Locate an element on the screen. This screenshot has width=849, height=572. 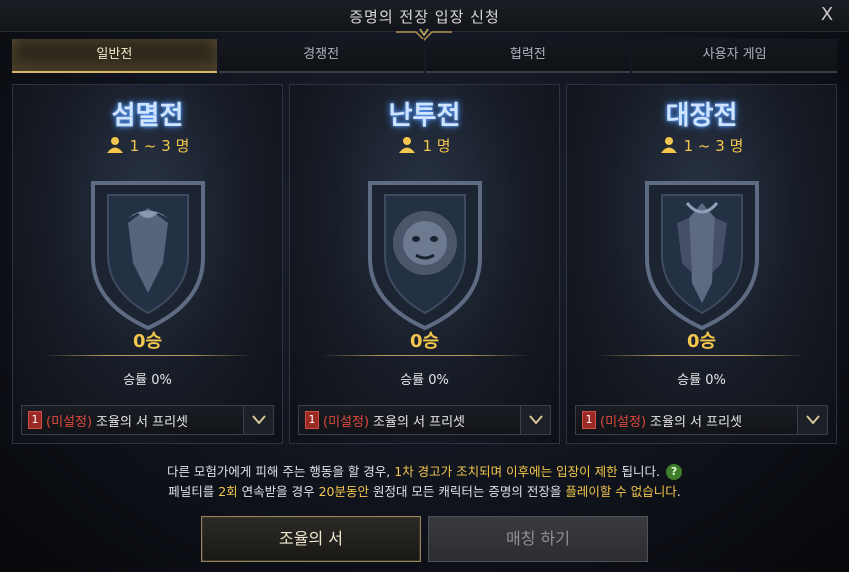
attunement-book-button: 조율의 서 is located at coordinates (311, 539).